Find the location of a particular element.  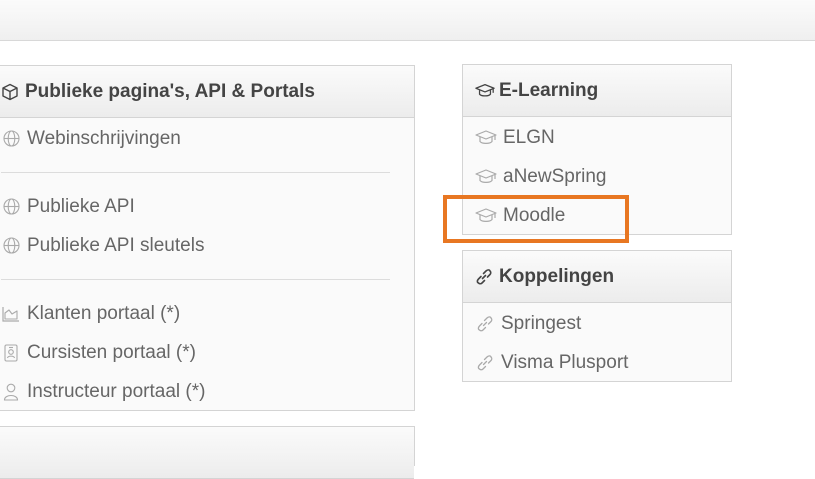

menu-item-label: Webinschrijvingen is located at coordinates (104, 138).